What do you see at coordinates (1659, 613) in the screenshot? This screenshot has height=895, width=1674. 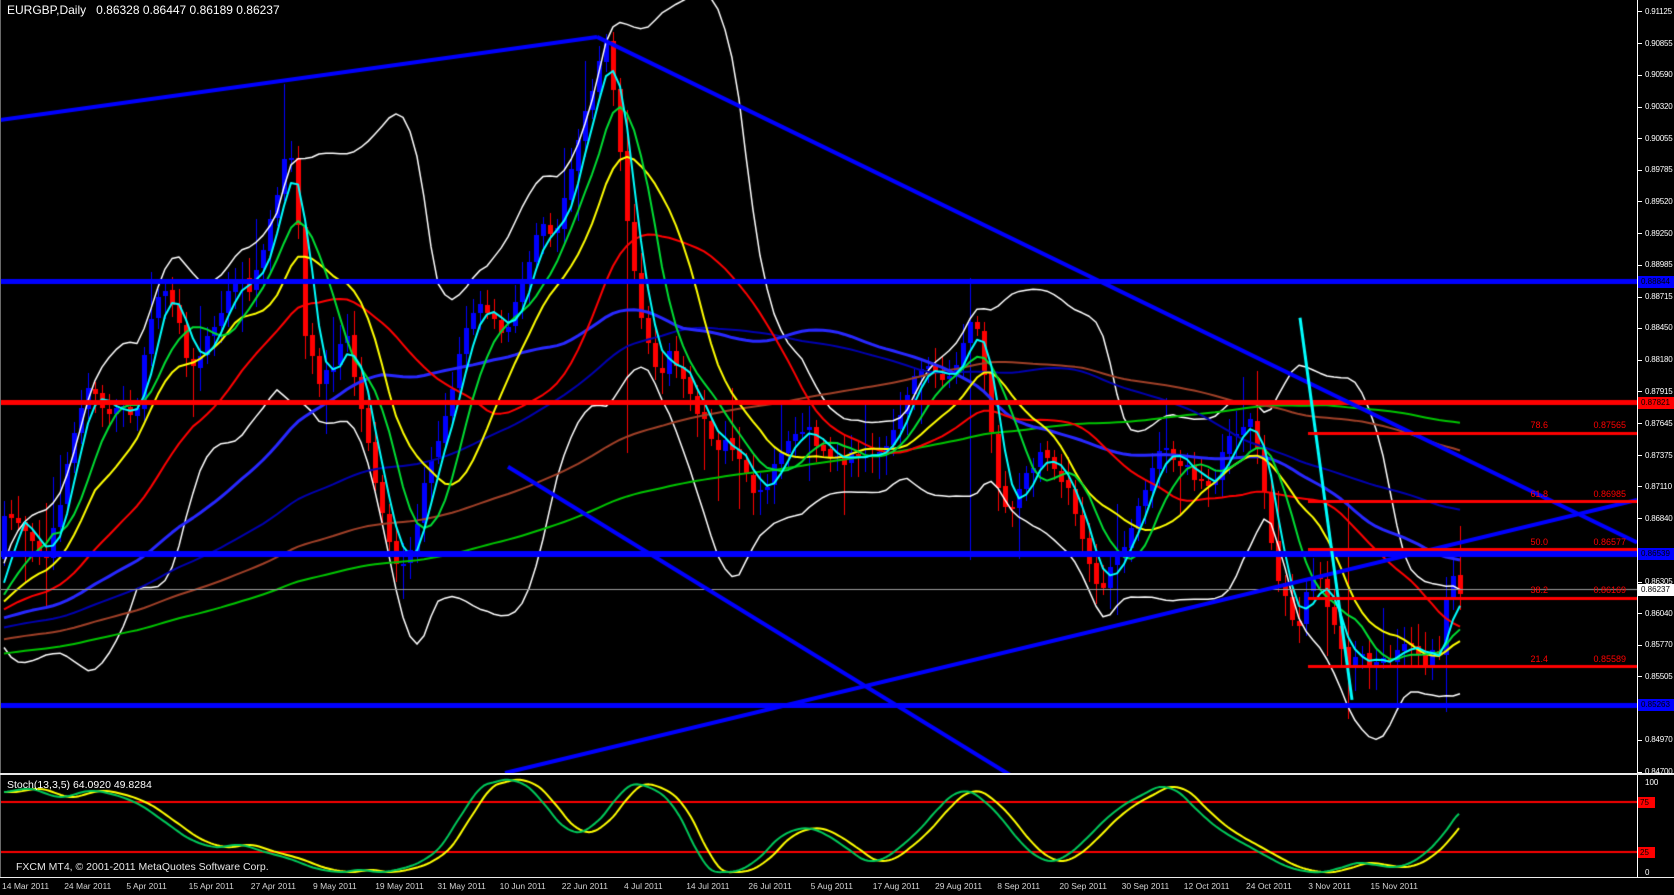 I see `price-axis-tick-label: 0.86040` at bounding box center [1659, 613].